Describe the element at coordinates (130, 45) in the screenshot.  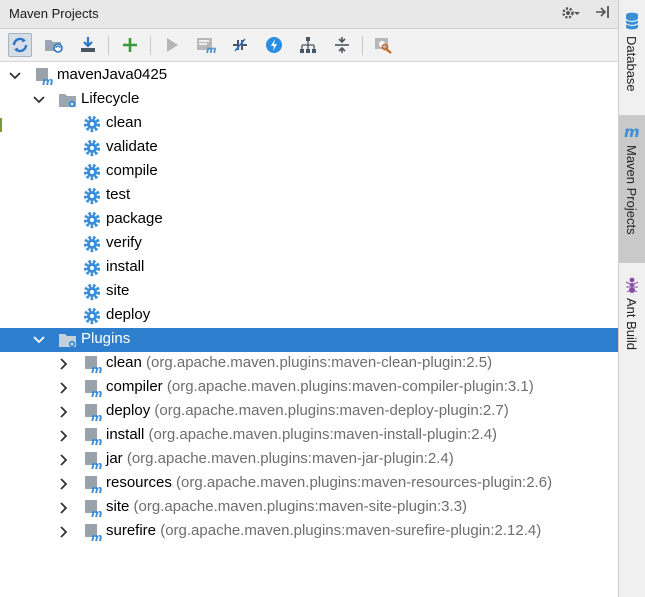
I see `add-project-button` at that location.